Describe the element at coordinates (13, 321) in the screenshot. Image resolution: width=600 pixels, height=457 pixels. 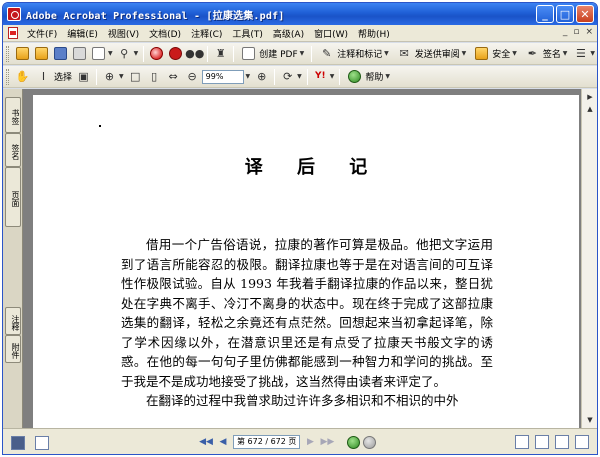
I see `comments-tab: 注释` at that location.